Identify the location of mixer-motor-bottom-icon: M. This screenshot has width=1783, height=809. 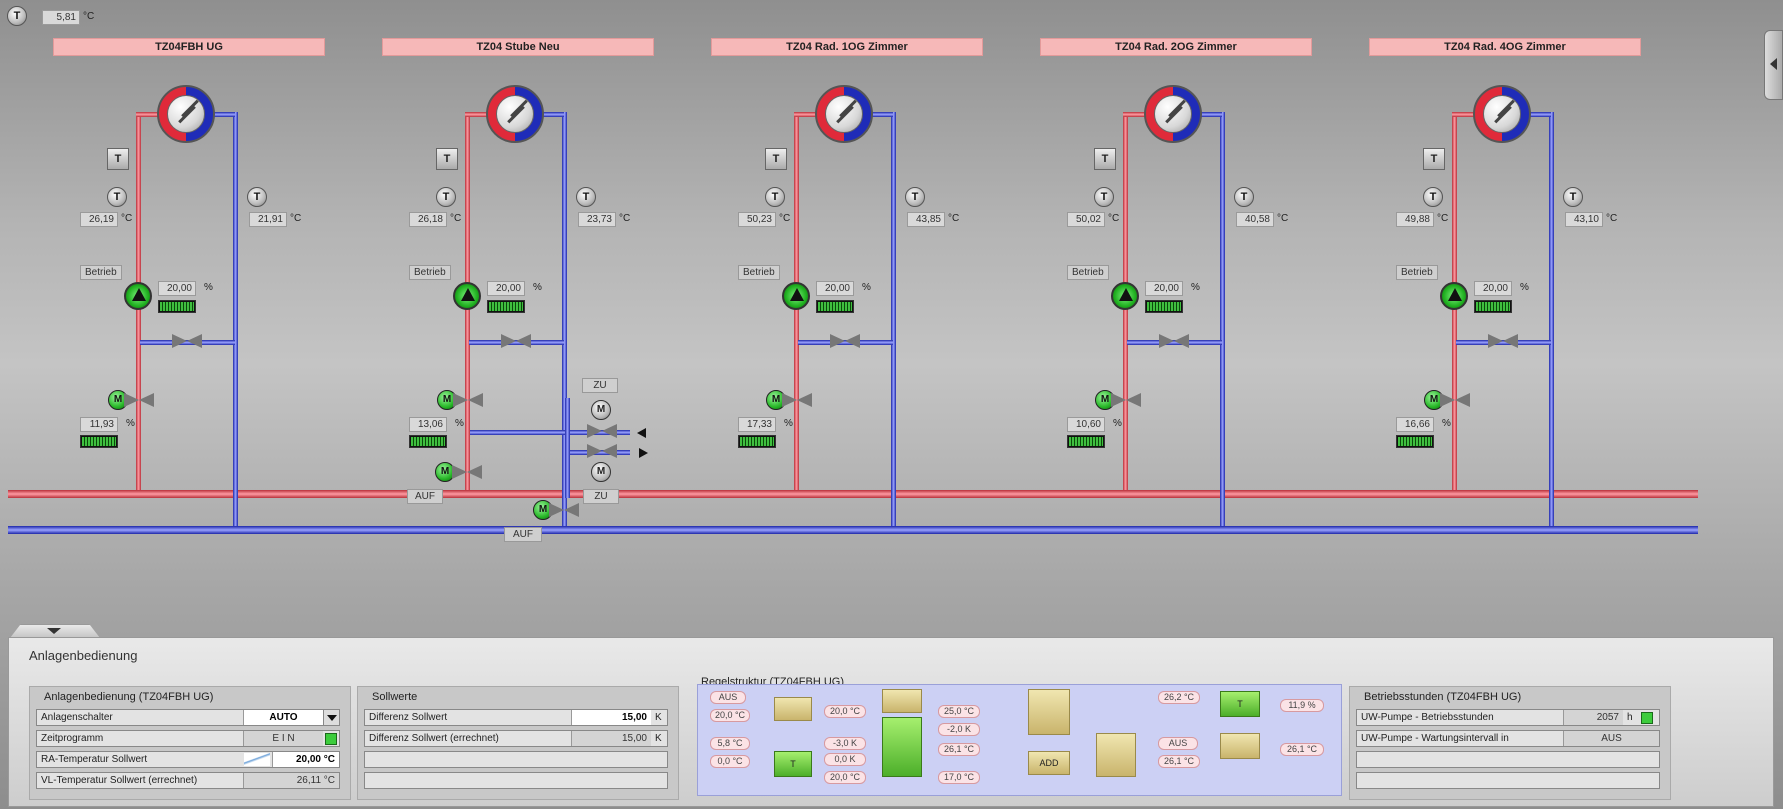
(601, 472).